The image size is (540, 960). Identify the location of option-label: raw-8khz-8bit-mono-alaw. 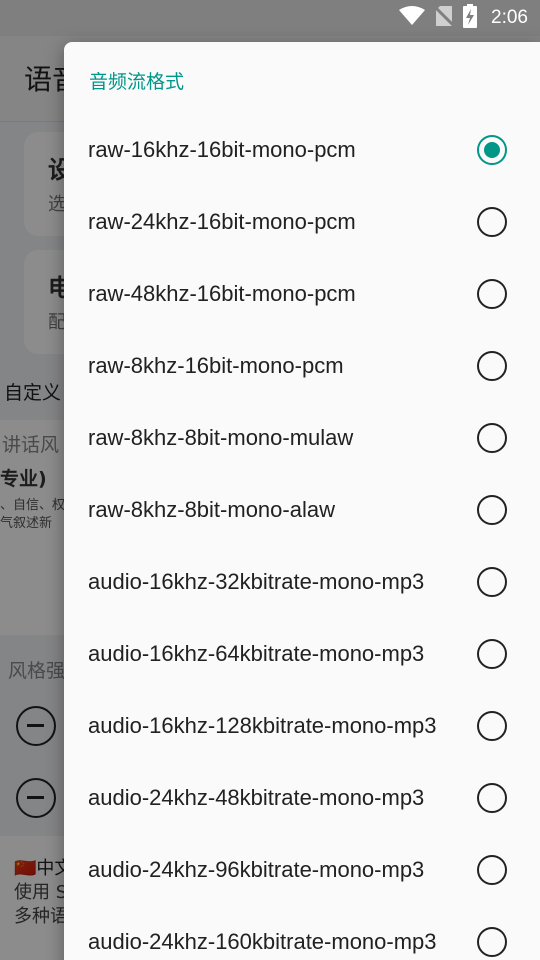
(211, 509).